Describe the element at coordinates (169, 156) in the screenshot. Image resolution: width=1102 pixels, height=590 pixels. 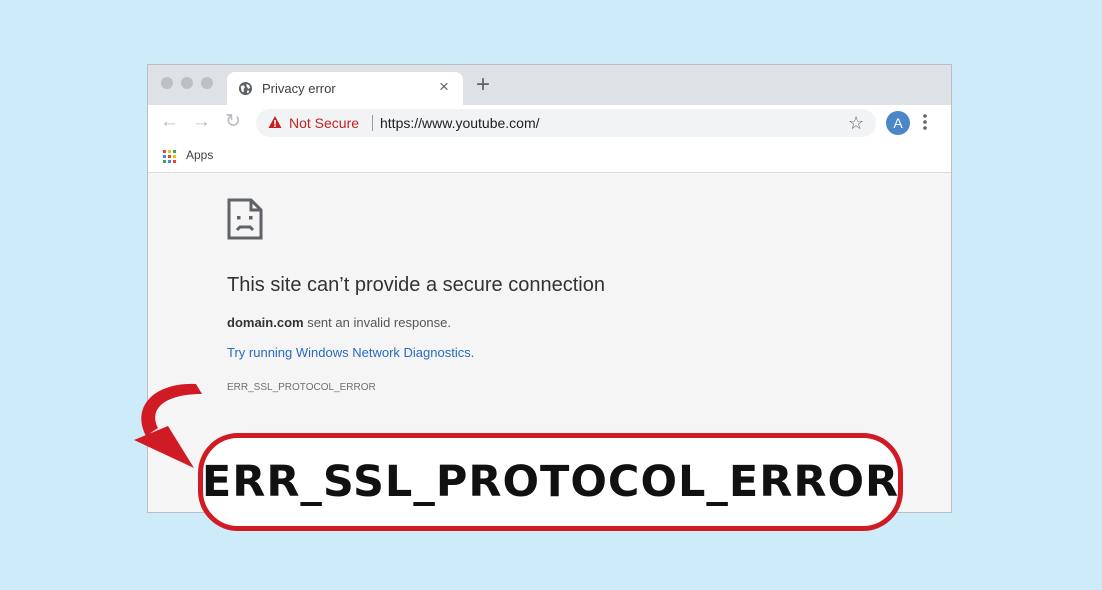
I see `apps-grid-icon` at that location.